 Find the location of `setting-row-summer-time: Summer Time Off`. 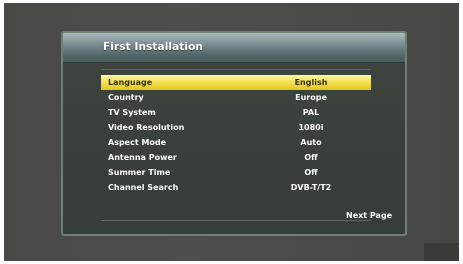

setting-row-summer-time: Summer Time Off is located at coordinates (236, 172).